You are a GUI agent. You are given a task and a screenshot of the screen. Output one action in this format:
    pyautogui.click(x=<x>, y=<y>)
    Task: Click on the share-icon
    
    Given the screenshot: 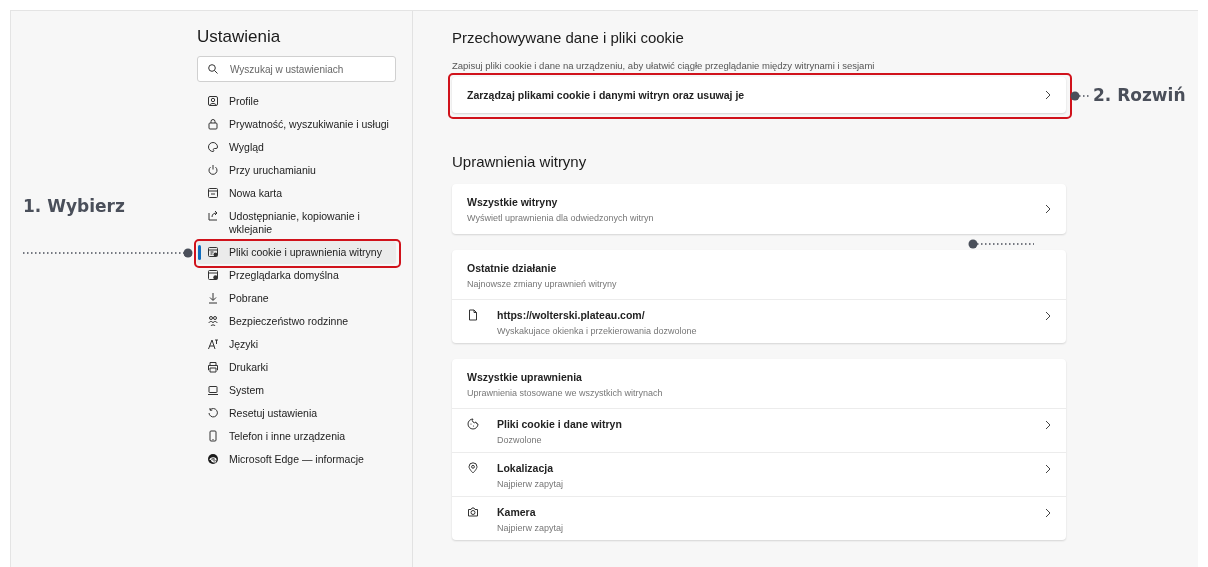 What is the action you would take?
    pyautogui.click(x=213, y=216)
    